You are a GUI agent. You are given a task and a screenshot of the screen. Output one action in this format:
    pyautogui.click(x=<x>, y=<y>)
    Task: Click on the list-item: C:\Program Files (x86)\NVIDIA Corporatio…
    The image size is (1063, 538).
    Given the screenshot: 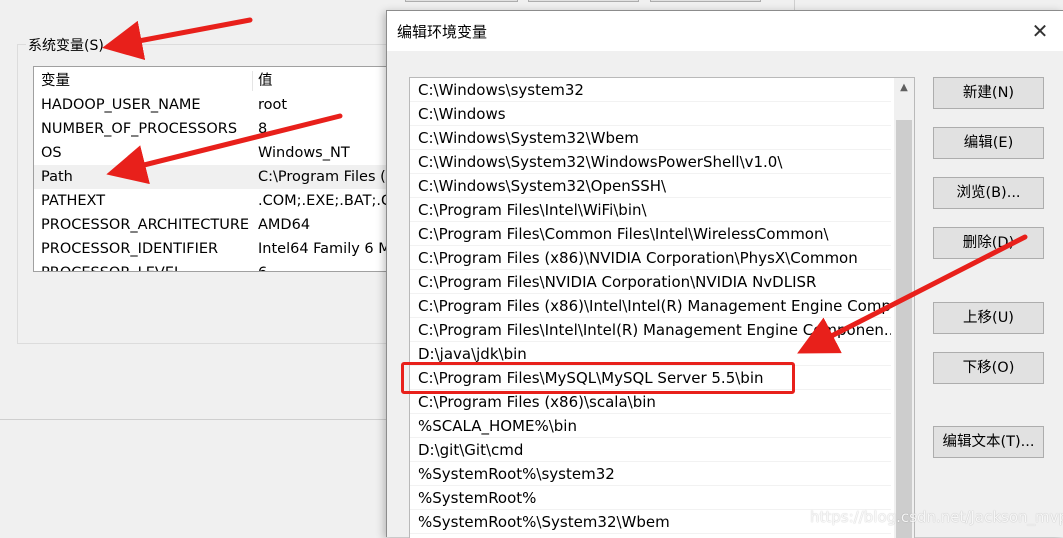 What is the action you would take?
    pyautogui.click(x=650, y=258)
    